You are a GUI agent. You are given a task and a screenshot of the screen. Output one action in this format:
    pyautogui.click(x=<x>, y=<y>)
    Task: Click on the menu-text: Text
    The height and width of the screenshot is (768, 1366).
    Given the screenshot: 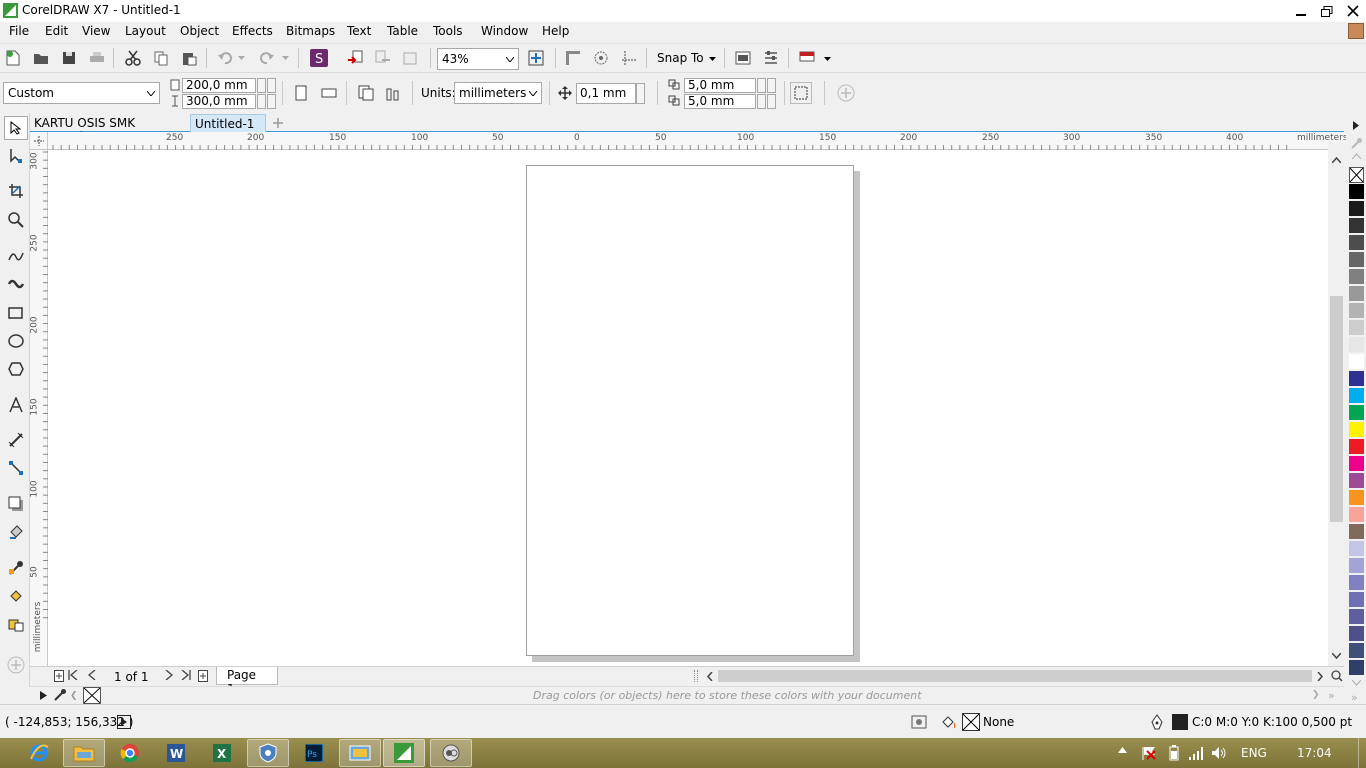 What is the action you would take?
    pyautogui.click(x=359, y=31)
    